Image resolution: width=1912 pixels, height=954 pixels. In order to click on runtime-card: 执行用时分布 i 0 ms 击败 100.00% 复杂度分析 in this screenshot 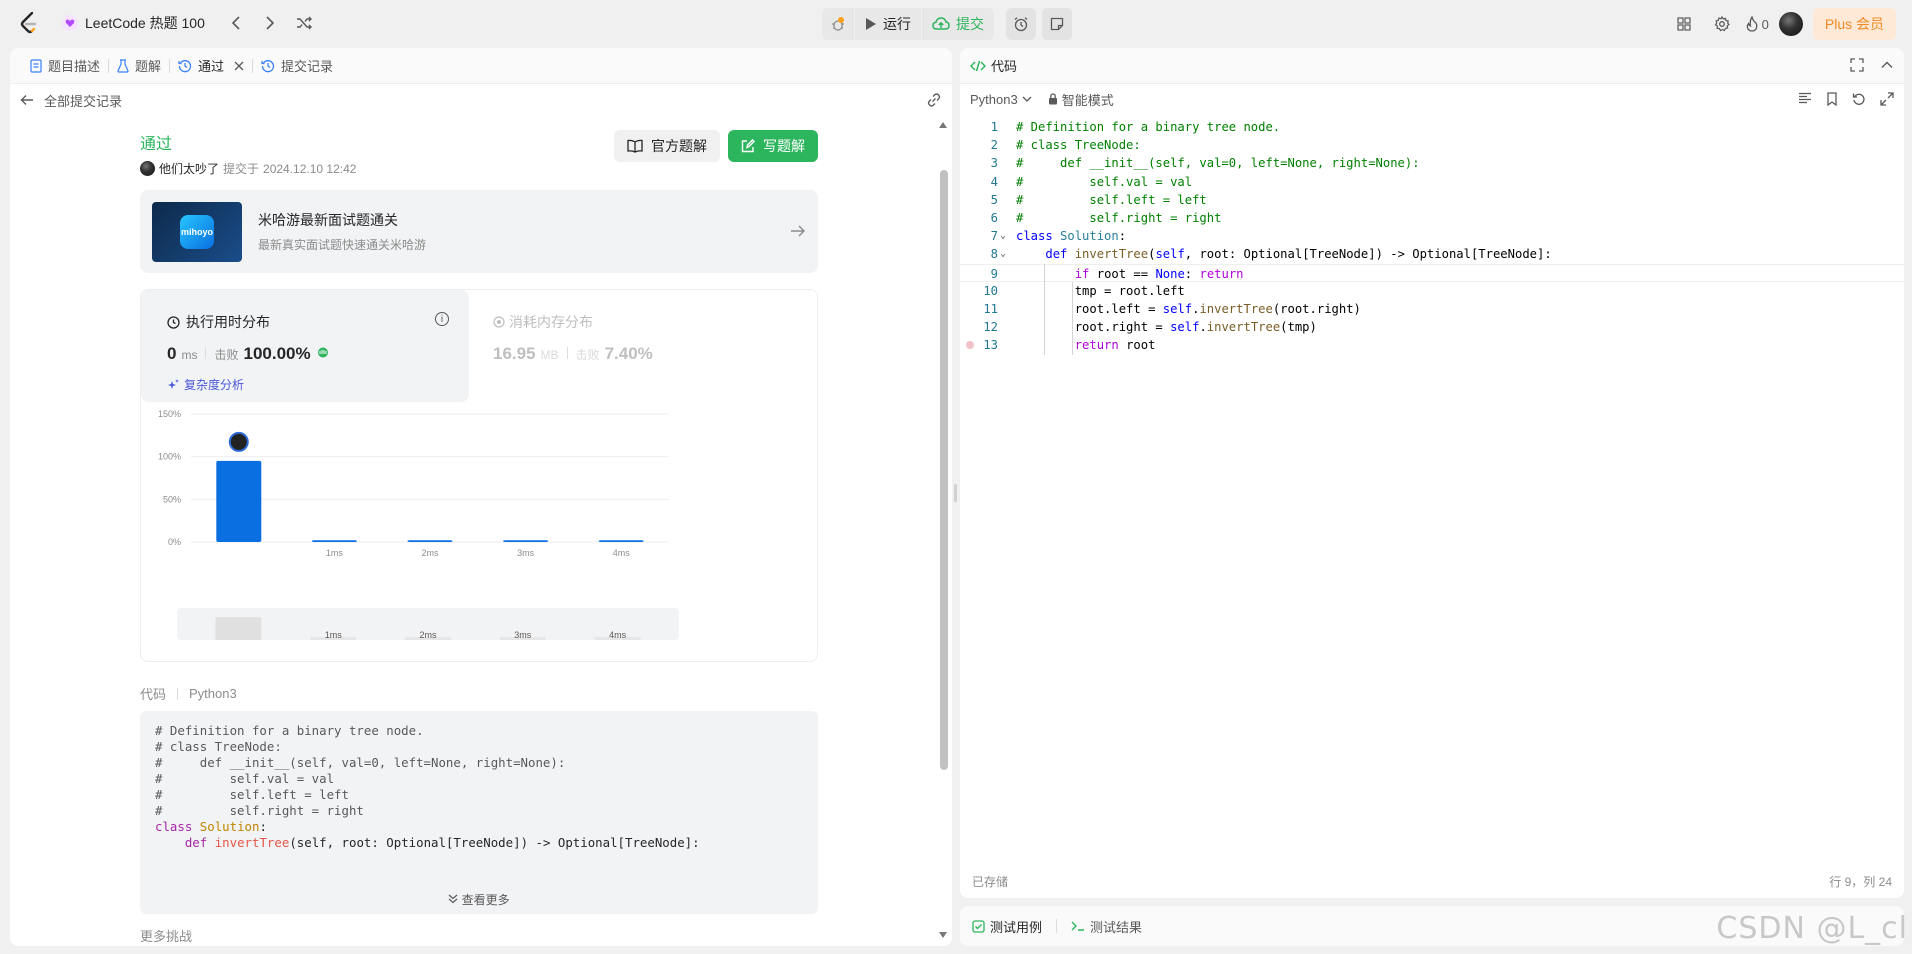, I will do `click(305, 346)`.